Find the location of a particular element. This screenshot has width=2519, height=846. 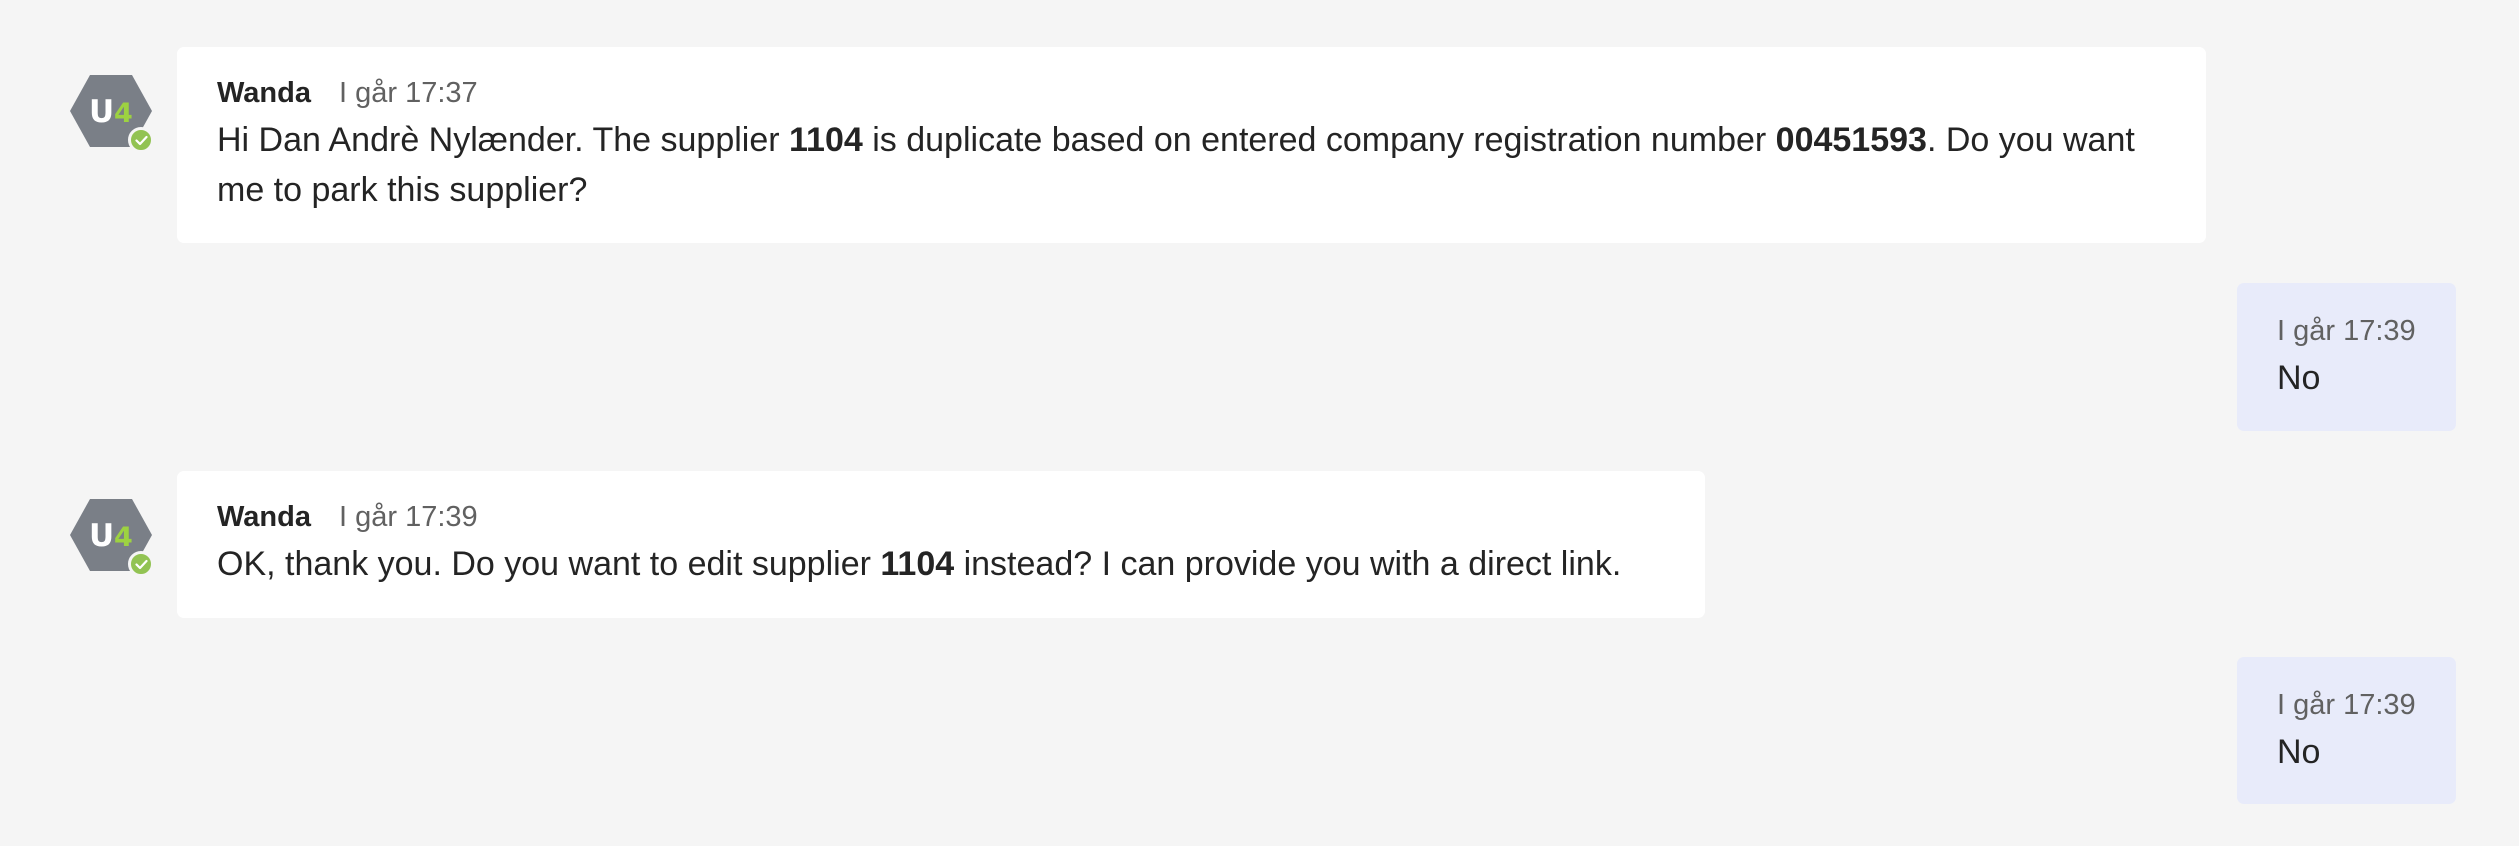

message-timestamp: I går 17:37 is located at coordinates (408, 93).